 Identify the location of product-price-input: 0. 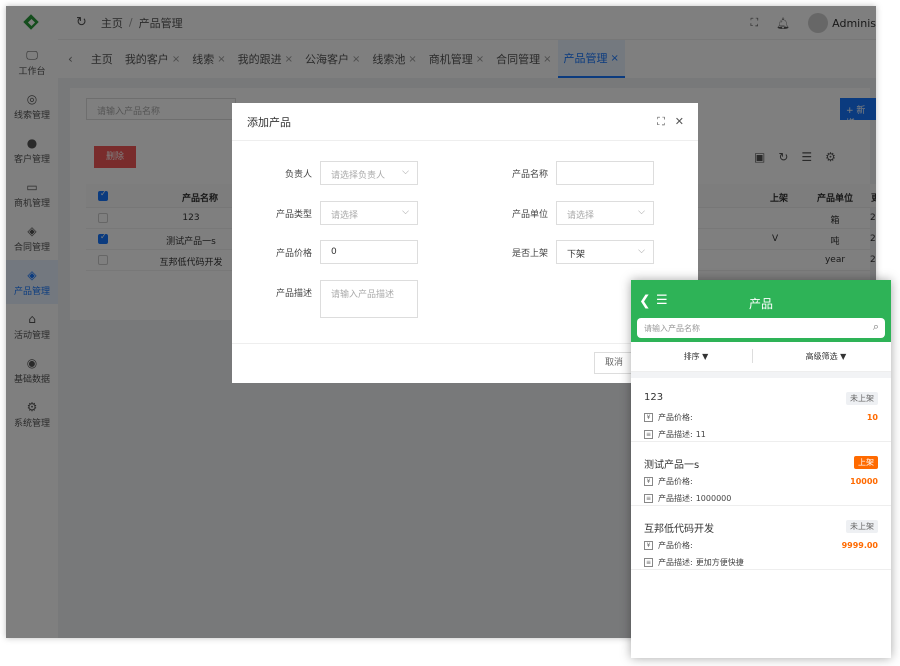
(369, 252).